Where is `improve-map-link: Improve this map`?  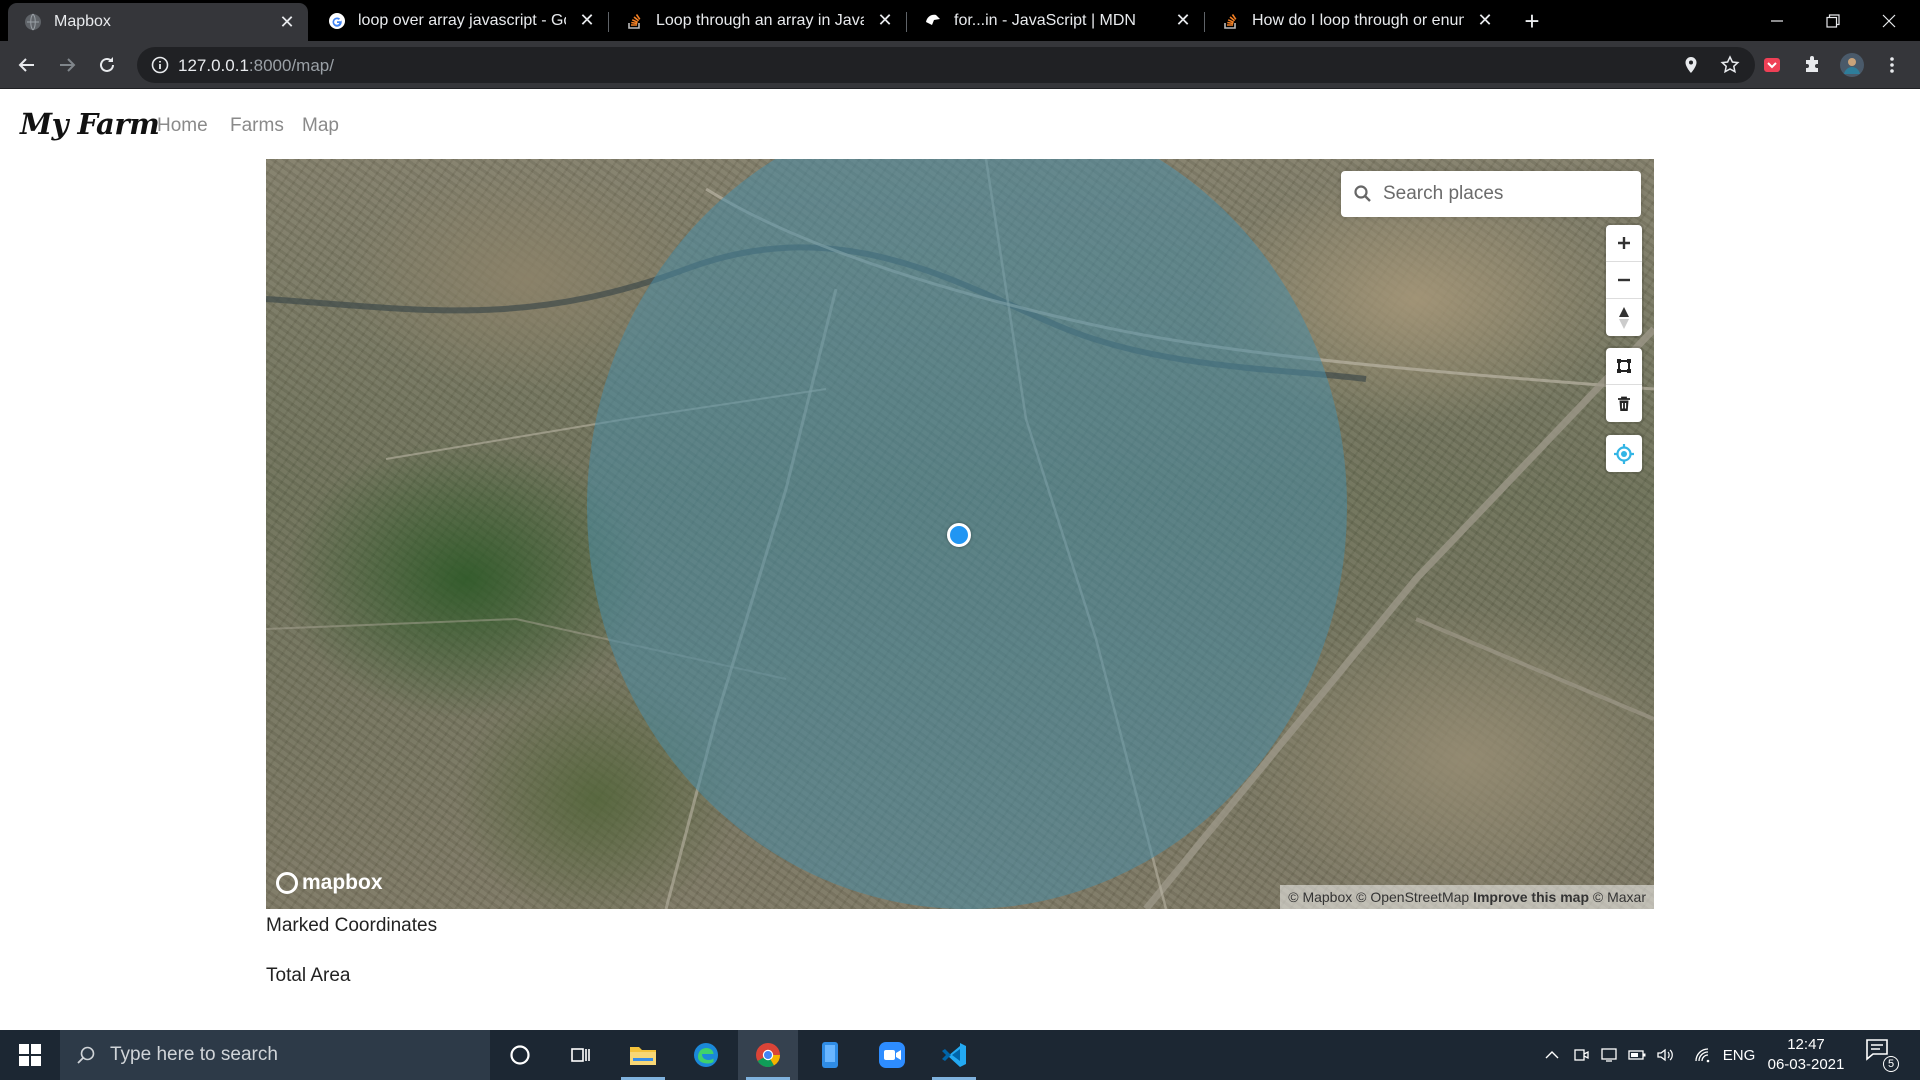 improve-map-link: Improve this map is located at coordinates (1531, 897).